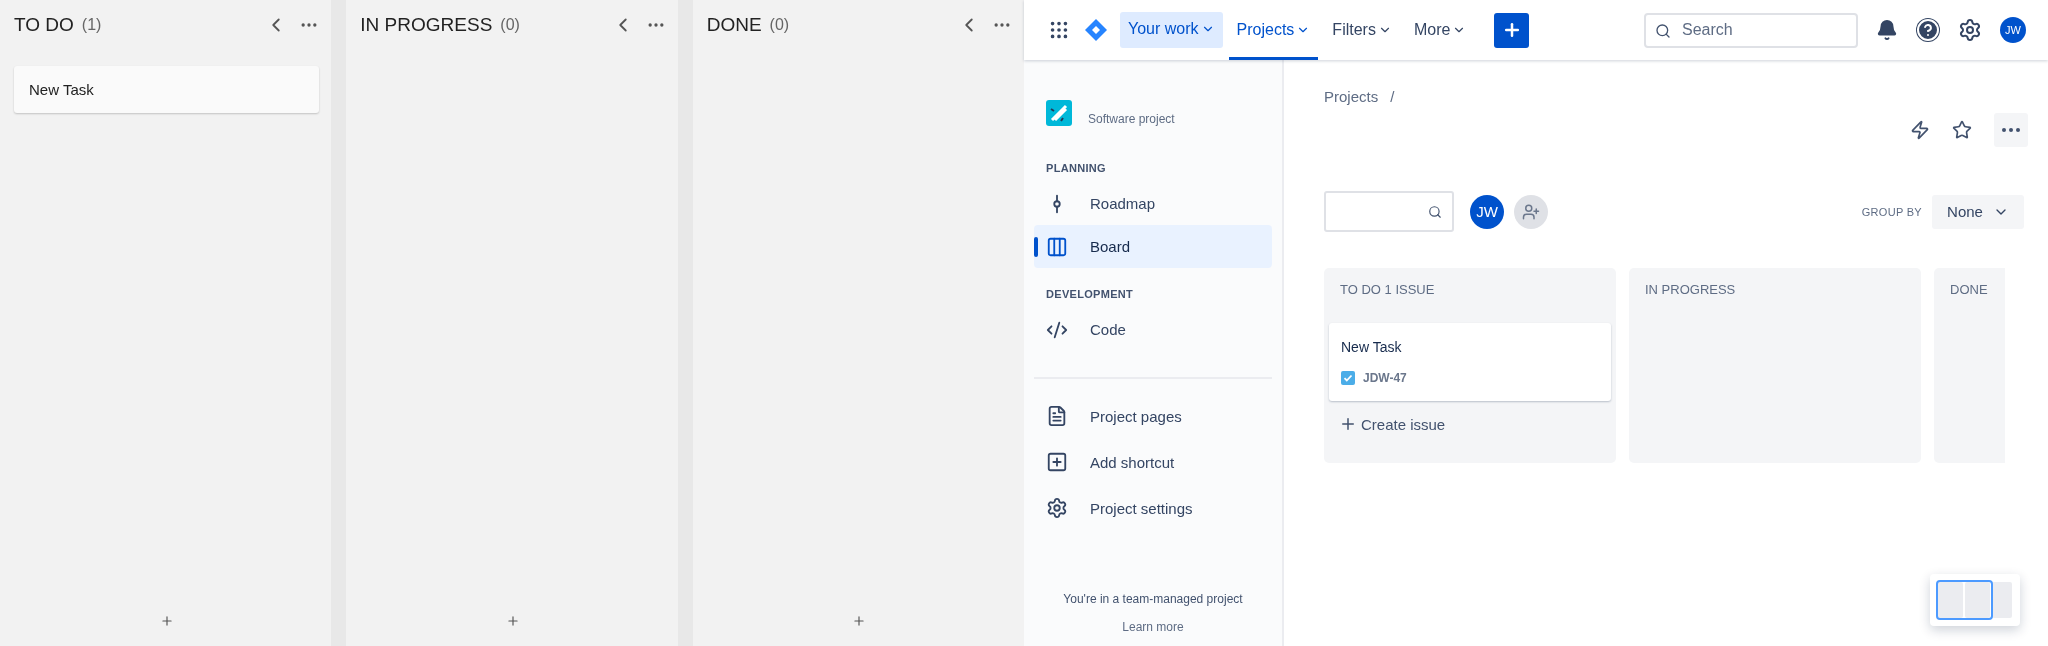  Describe the element at coordinates (1171, 30) in the screenshot. I see `nav-menu-item: Your work` at that location.